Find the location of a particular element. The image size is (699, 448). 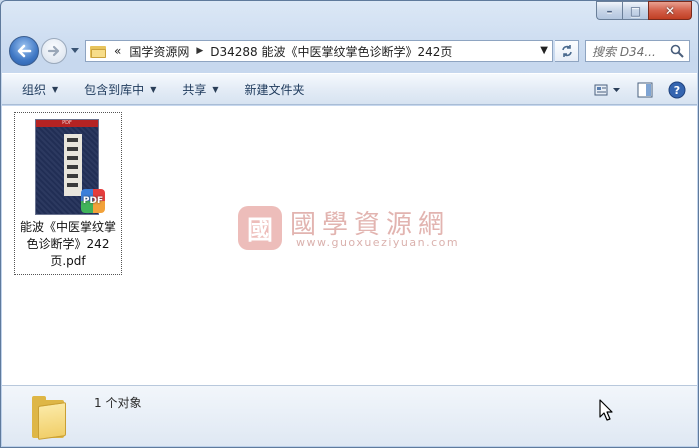

refresh-button is located at coordinates (567, 51).